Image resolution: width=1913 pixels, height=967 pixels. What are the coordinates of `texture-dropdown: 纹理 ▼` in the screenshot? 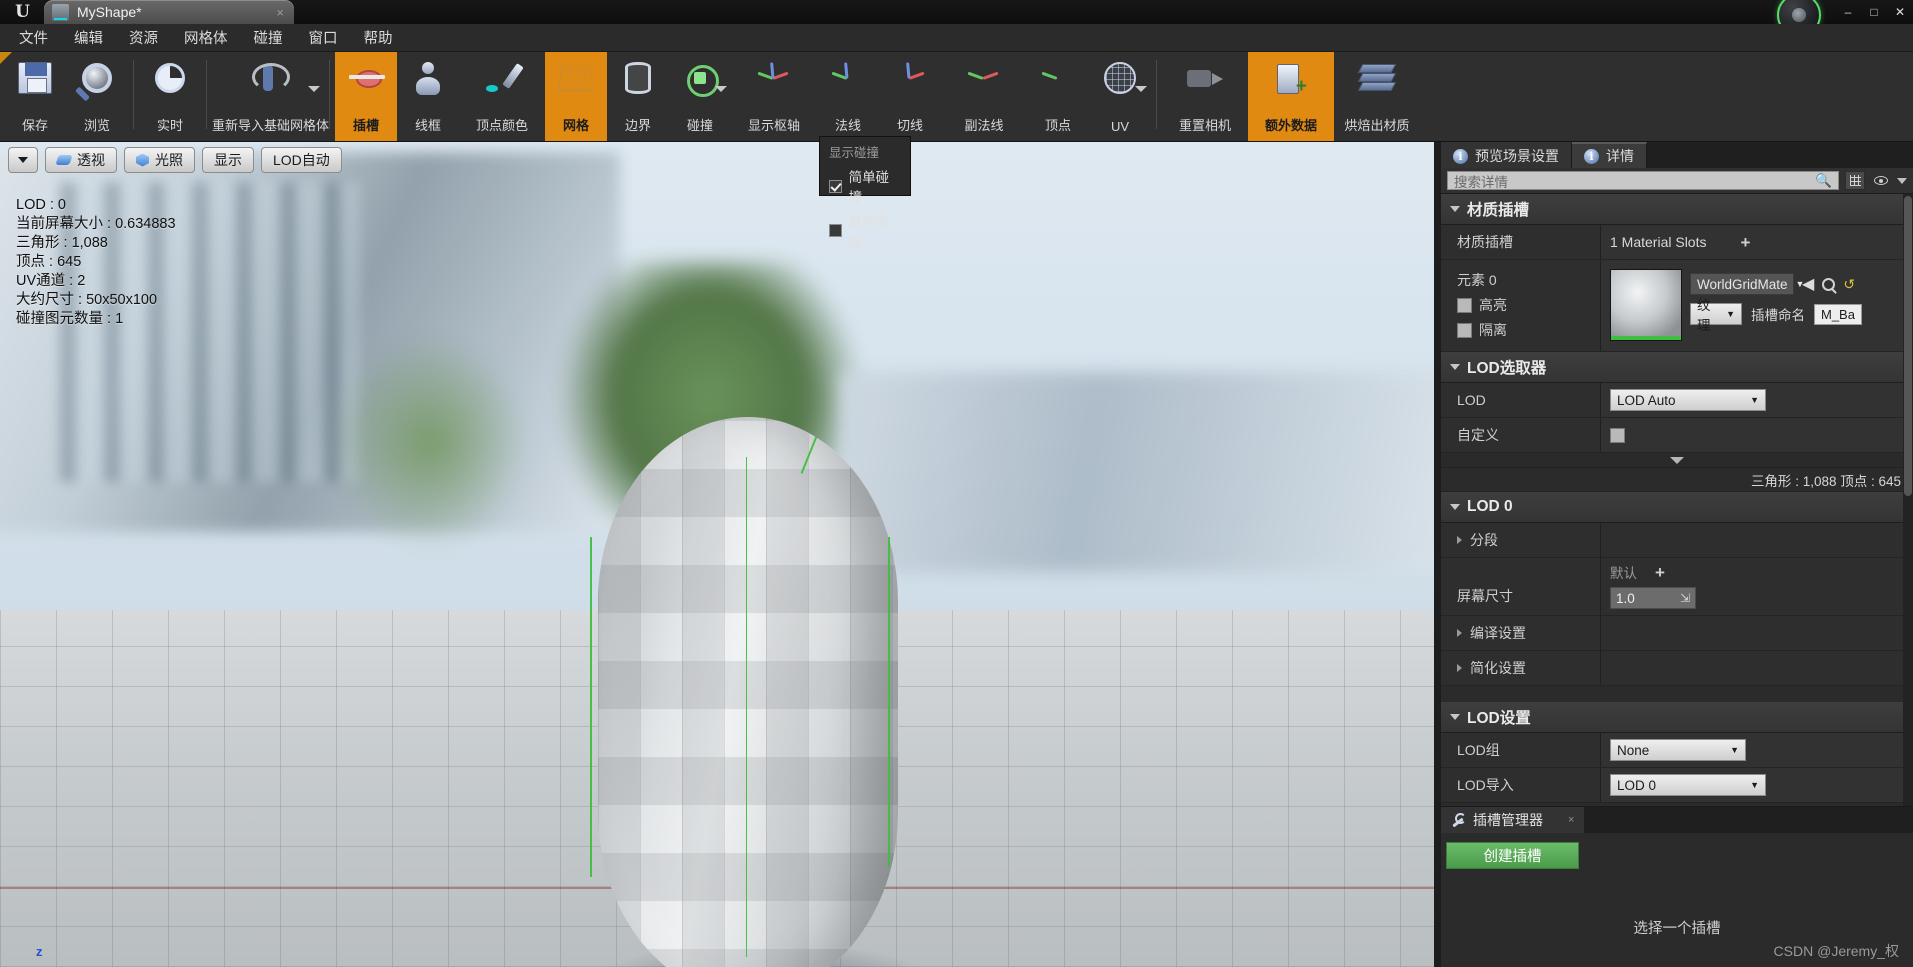 It's located at (1716, 315).